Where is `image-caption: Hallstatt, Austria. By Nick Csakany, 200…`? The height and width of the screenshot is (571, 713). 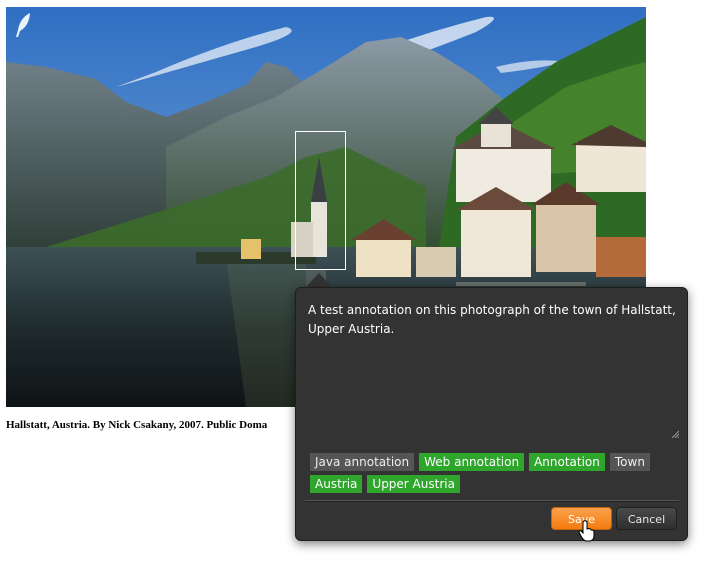
image-caption: Hallstatt, Austria. By Nick Csakany, 200… is located at coordinates (137, 425).